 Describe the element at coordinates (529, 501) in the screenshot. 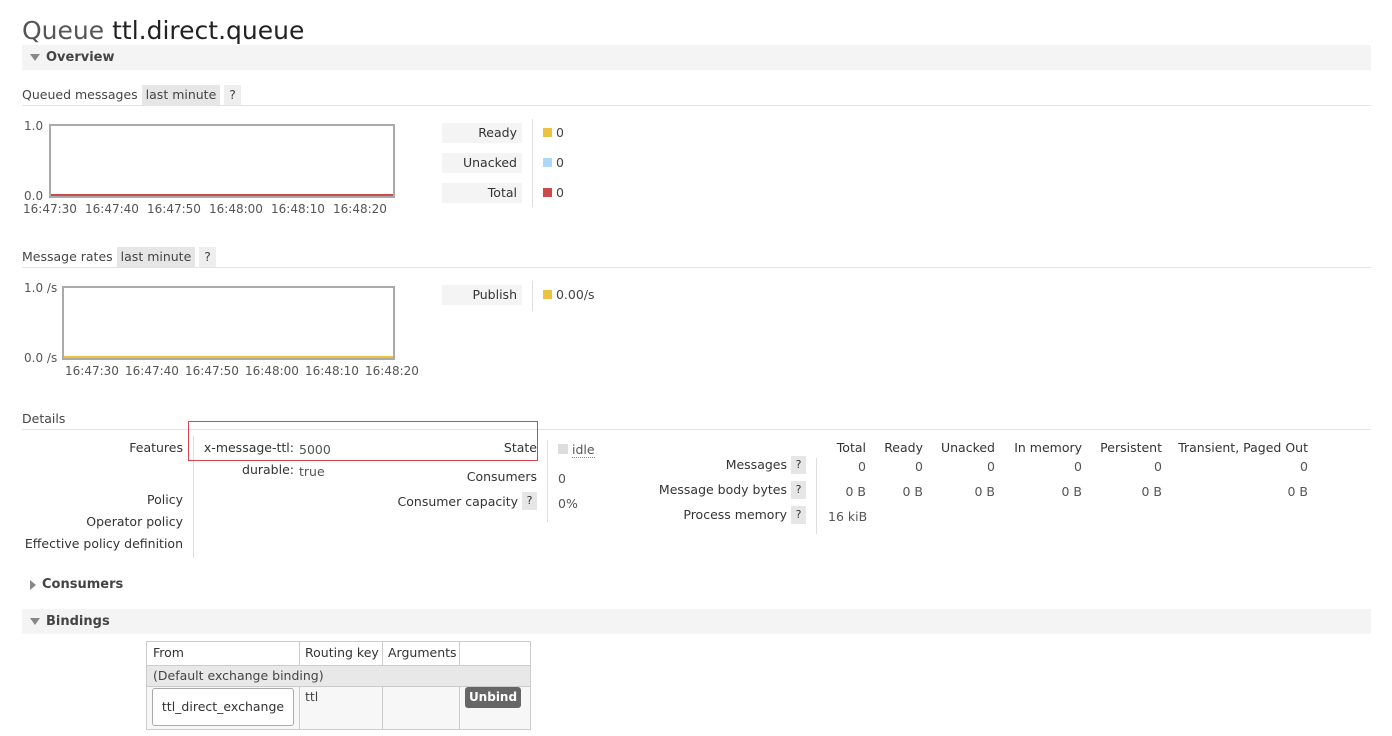

I see `consumer-capacity-help: ?` at that location.